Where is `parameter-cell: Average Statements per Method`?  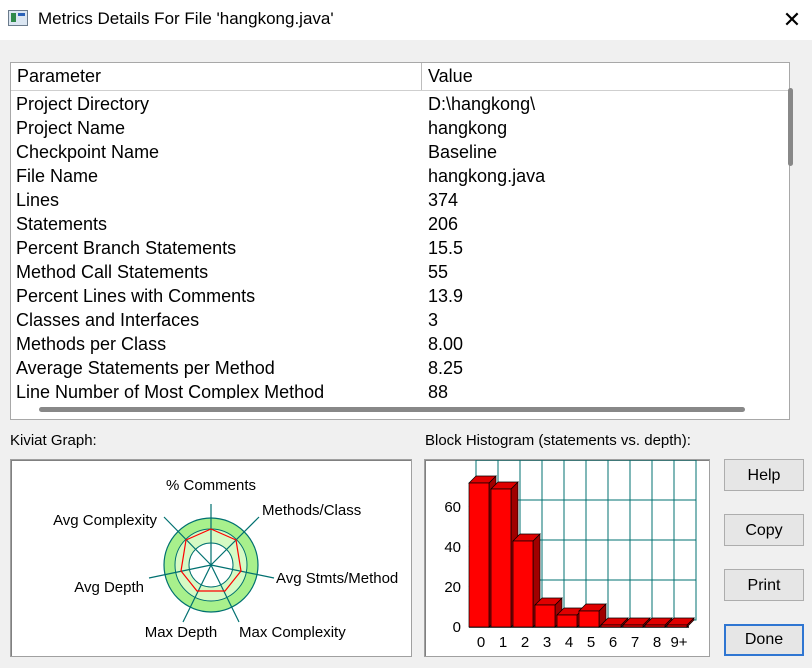
parameter-cell: Average Statements per Method is located at coordinates (145, 368).